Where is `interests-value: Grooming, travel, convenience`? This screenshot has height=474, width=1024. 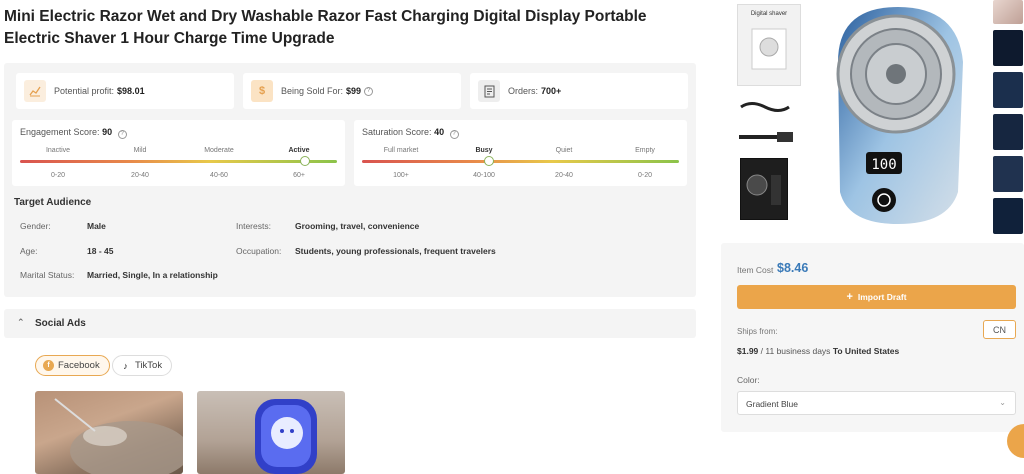 interests-value: Grooming, travel, convenience is located at coordinates (357, 226).